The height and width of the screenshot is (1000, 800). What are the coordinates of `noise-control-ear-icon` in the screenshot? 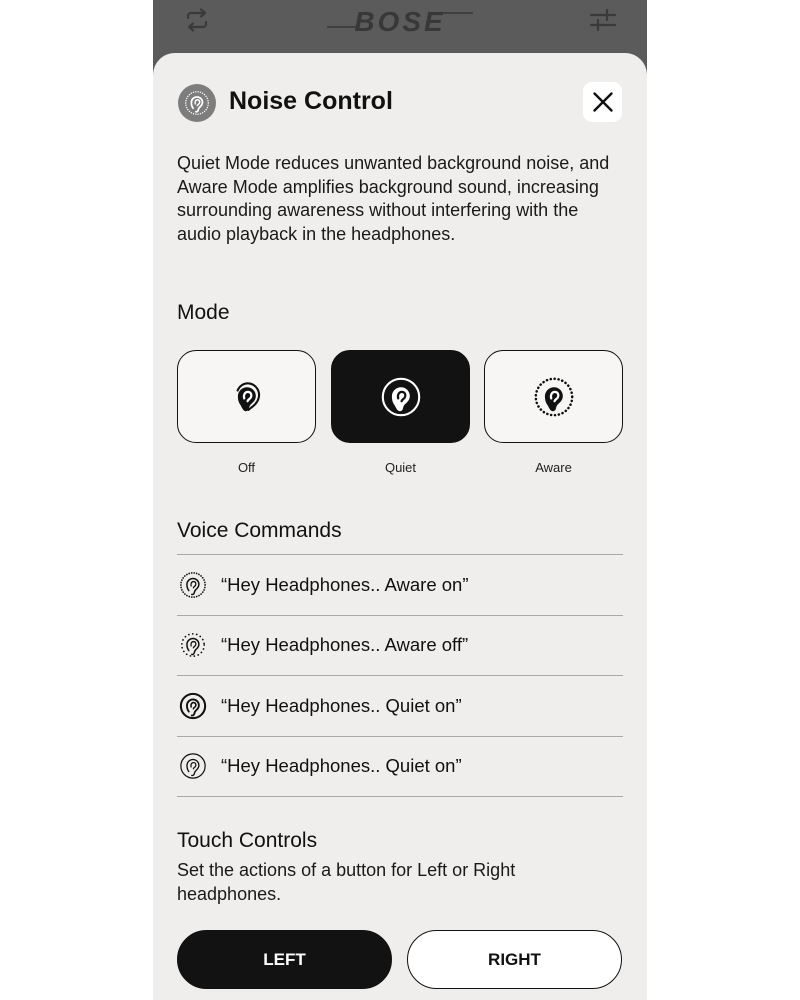 It's located at (197, 103).